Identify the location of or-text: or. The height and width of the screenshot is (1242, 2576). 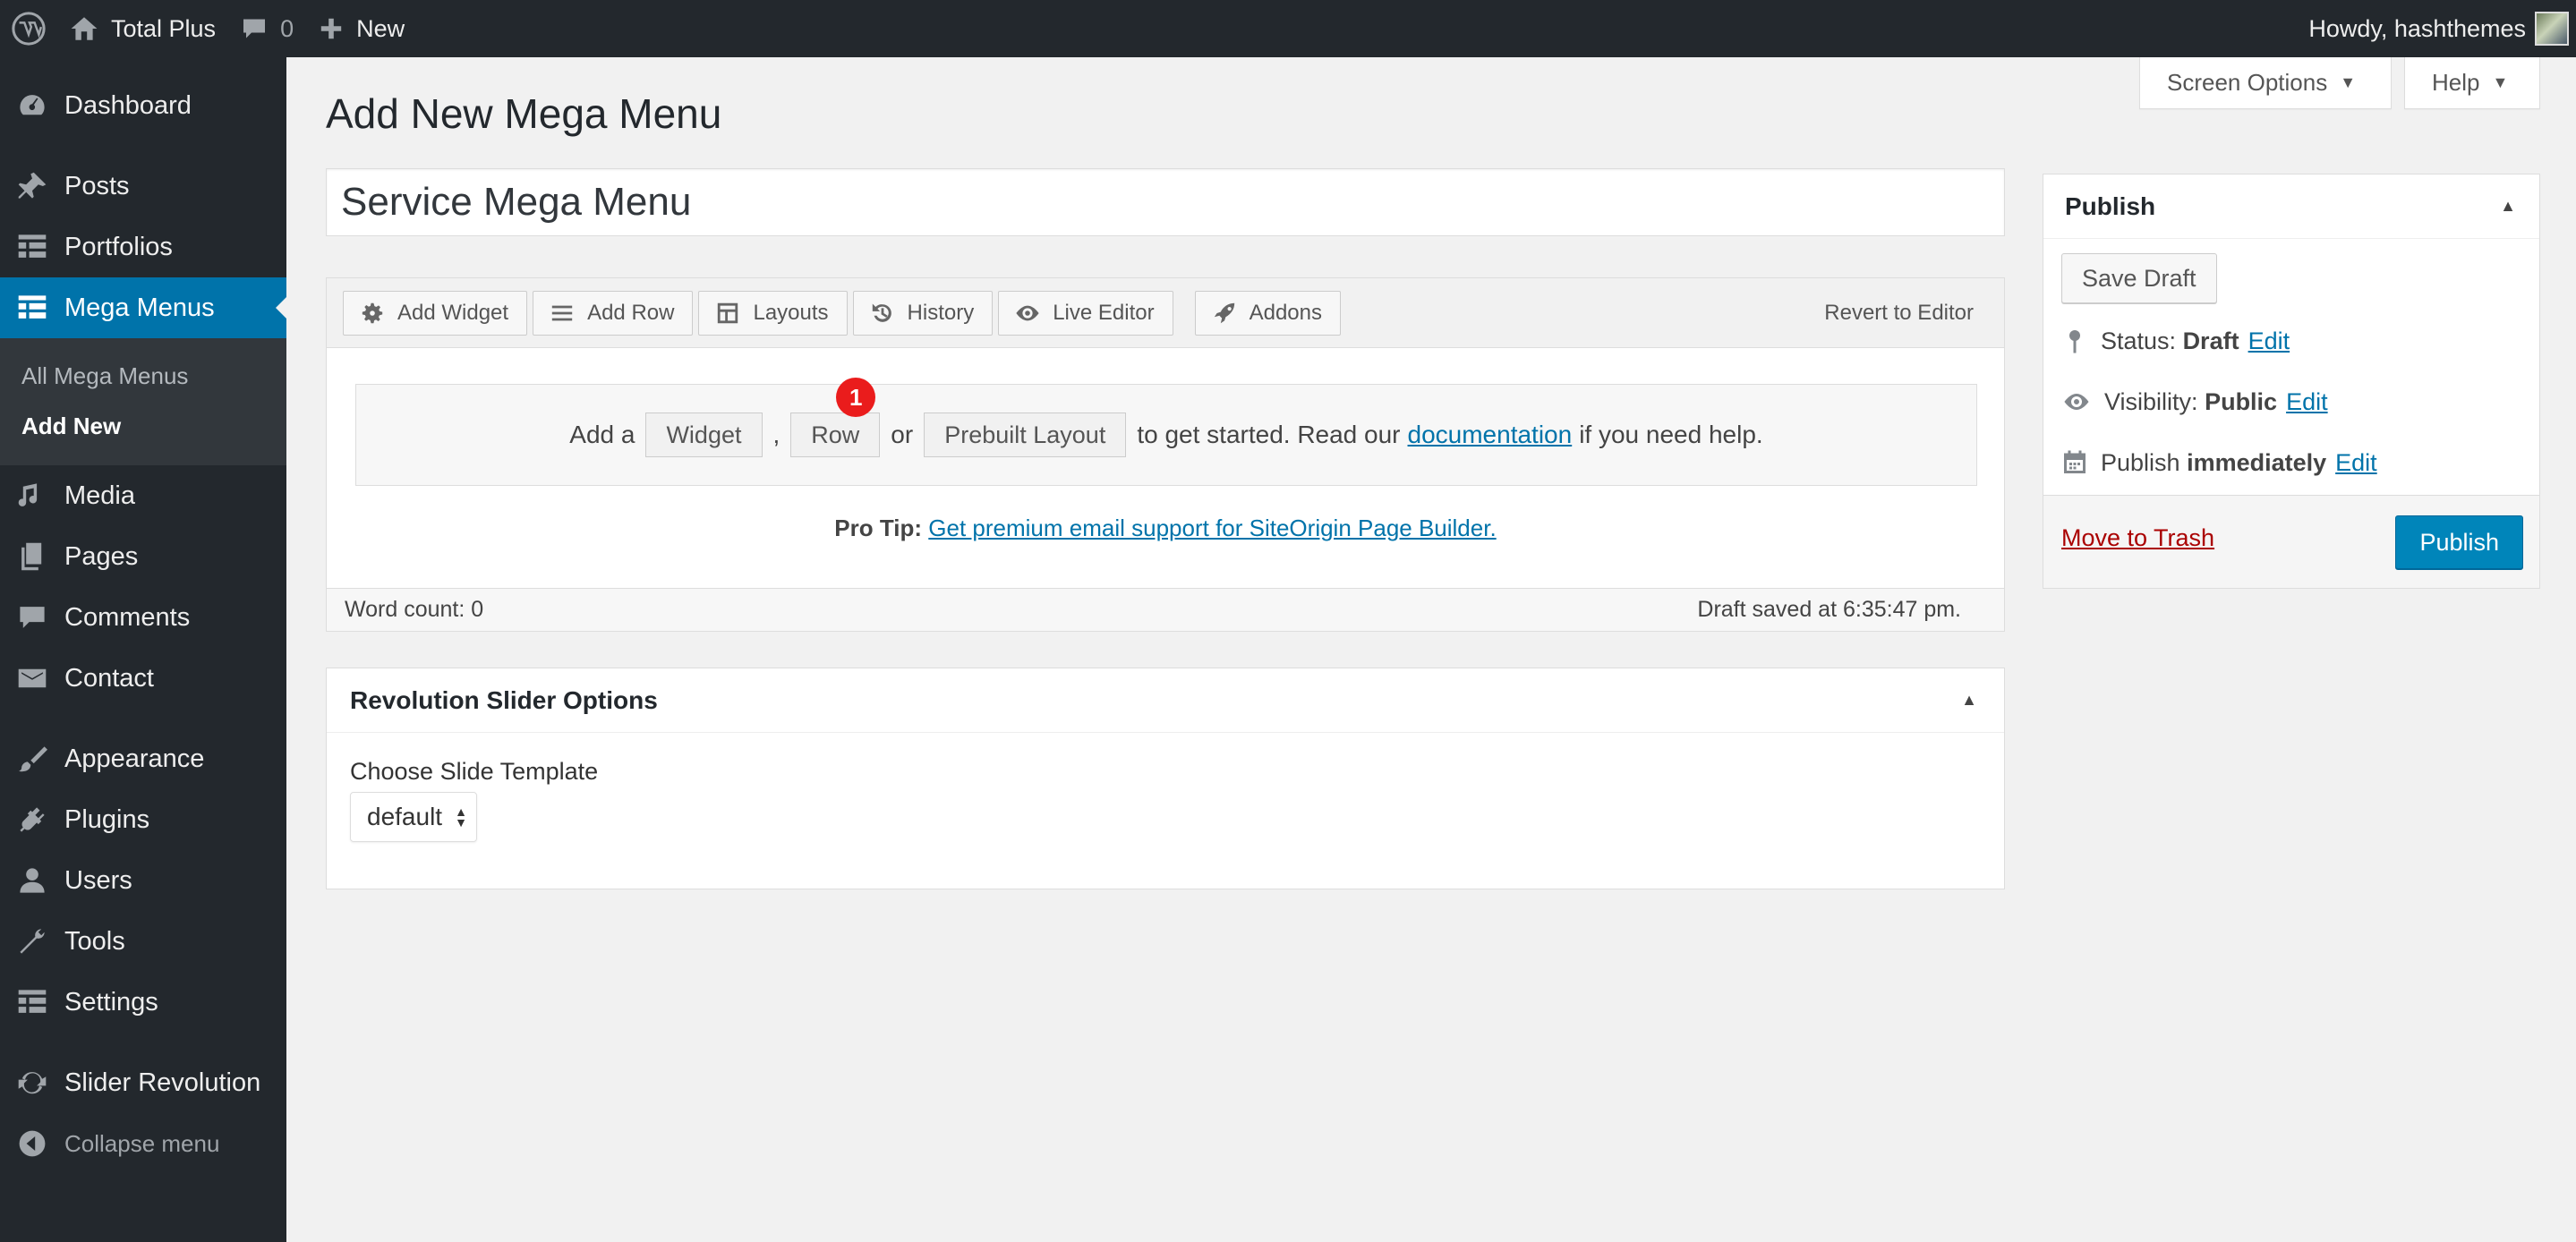
(902, 435).